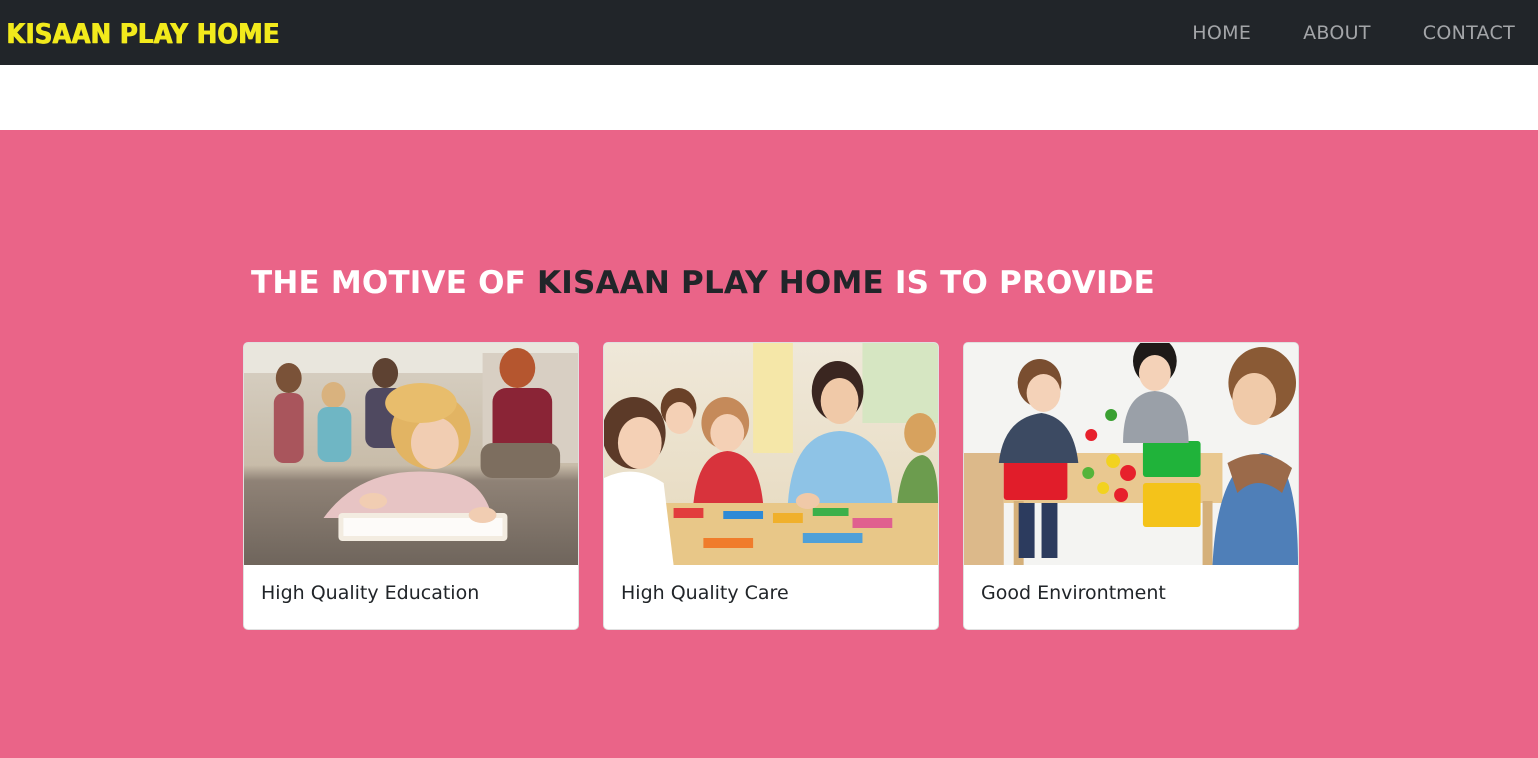  I want to click on kids-playing-with-baskets-photo, so click(1131, 454).